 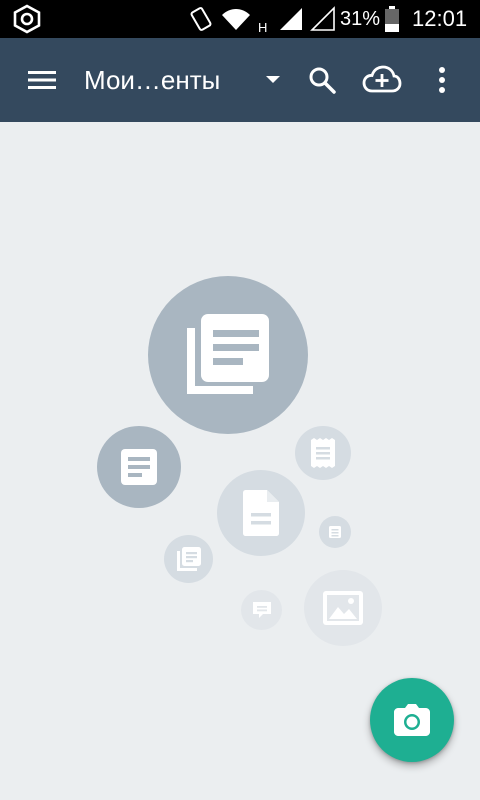 I want to click on app-notification-icon, so click(x=27, y=19).